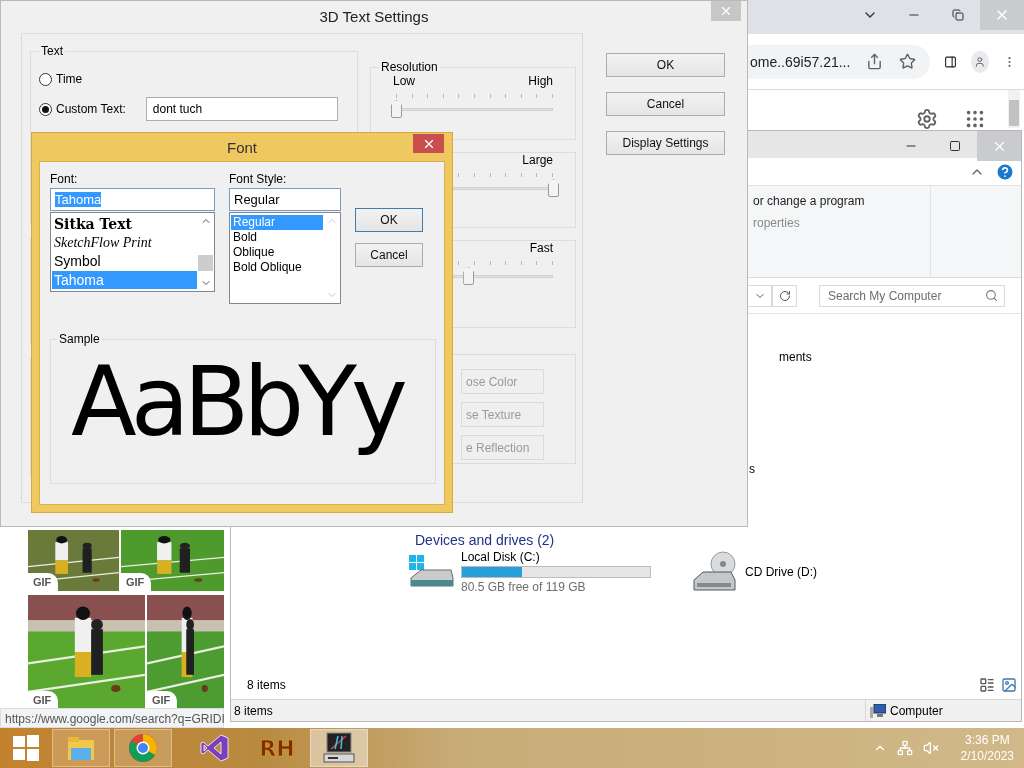 This screenshot has height=768, width=1024. What do you see at coordinates (541, 249) in the screenshot?
I see `max-label: Fast` at bounding box center [541, 249].